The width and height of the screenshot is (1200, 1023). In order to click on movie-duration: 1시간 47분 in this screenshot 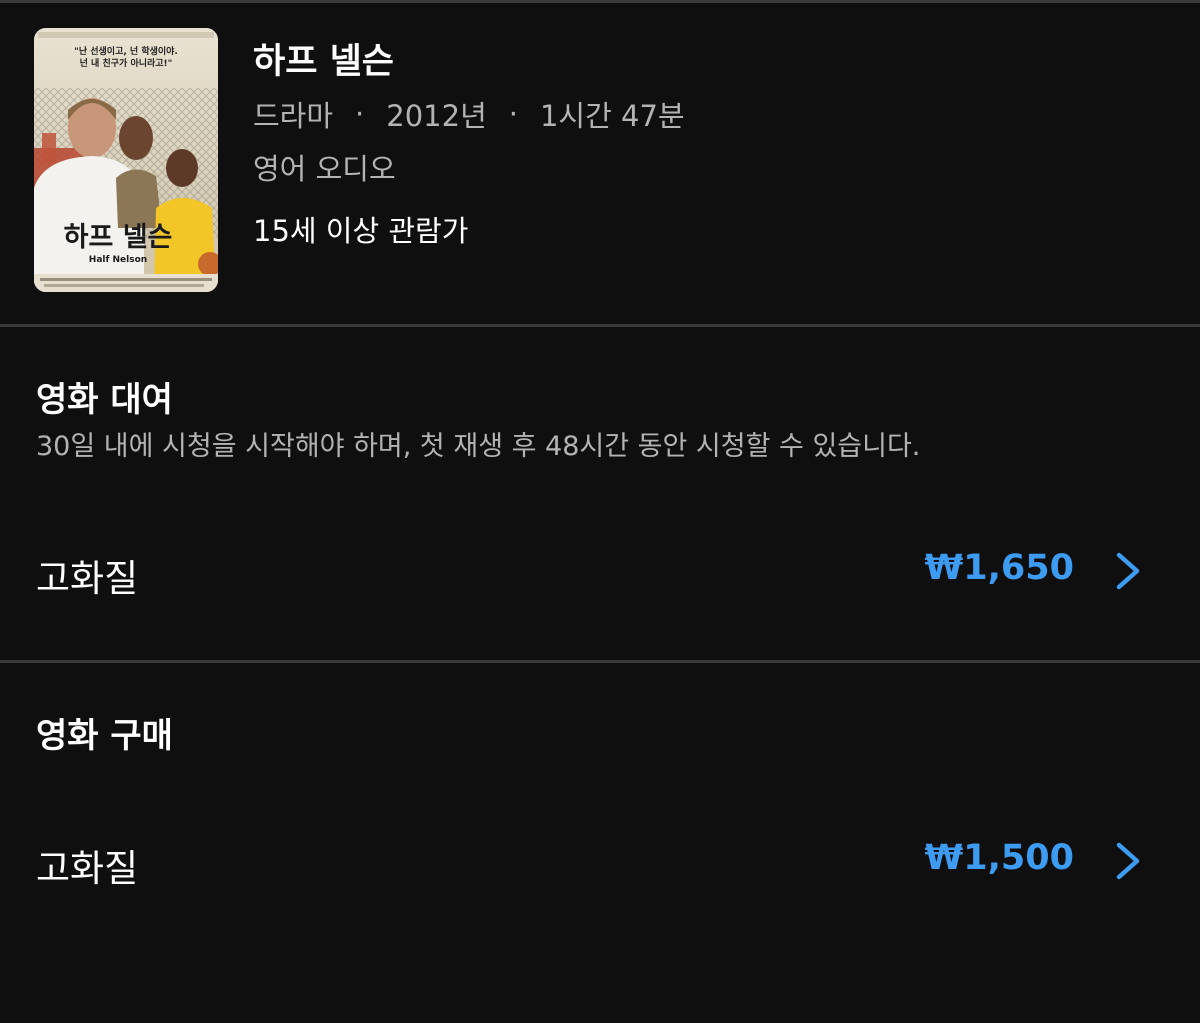, I will do `click(612, 116)`.